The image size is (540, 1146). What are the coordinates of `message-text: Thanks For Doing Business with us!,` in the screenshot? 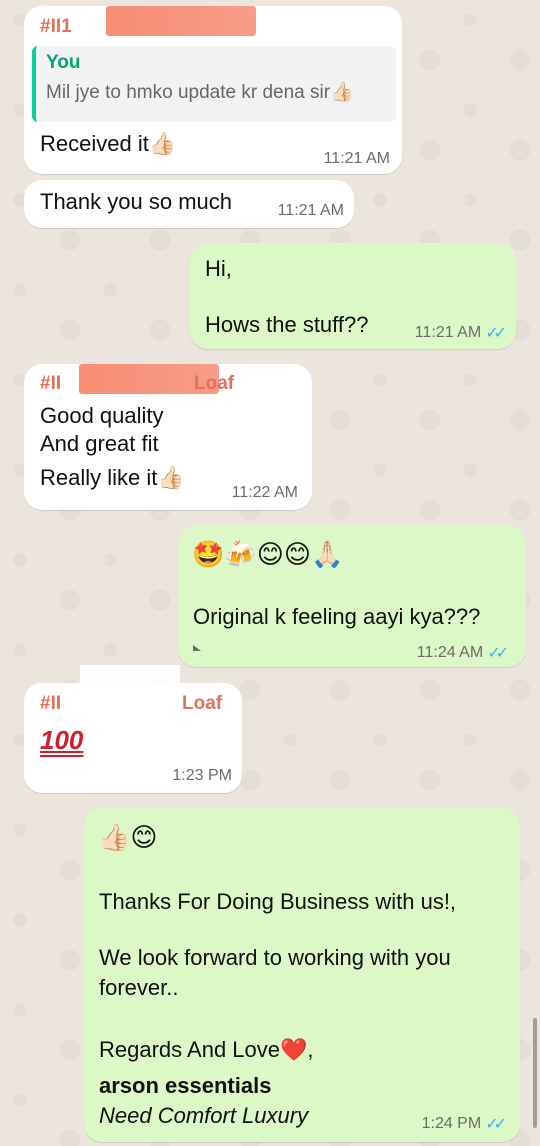 It's located at (278, 901).